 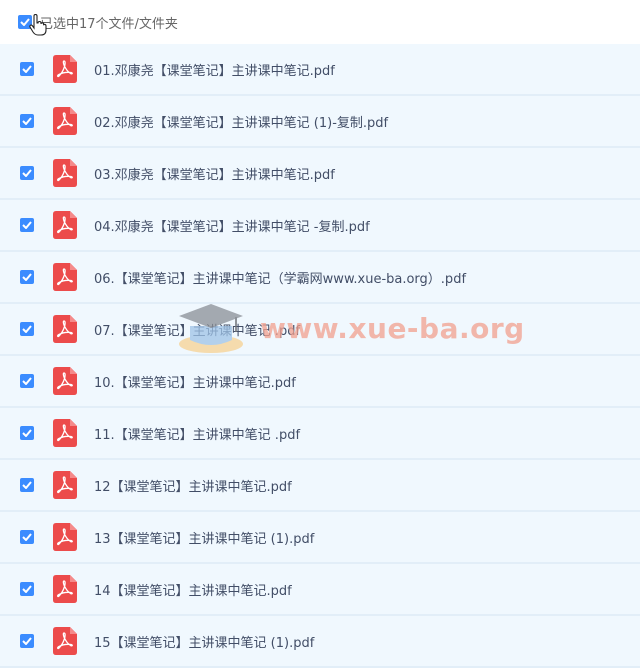 What do you see at coordinates (197, 329) in the screenshot?
I see `file-name: 07.【课堂笔记】主讲课中笔记 .pdf` at bounding box center [197, 329].